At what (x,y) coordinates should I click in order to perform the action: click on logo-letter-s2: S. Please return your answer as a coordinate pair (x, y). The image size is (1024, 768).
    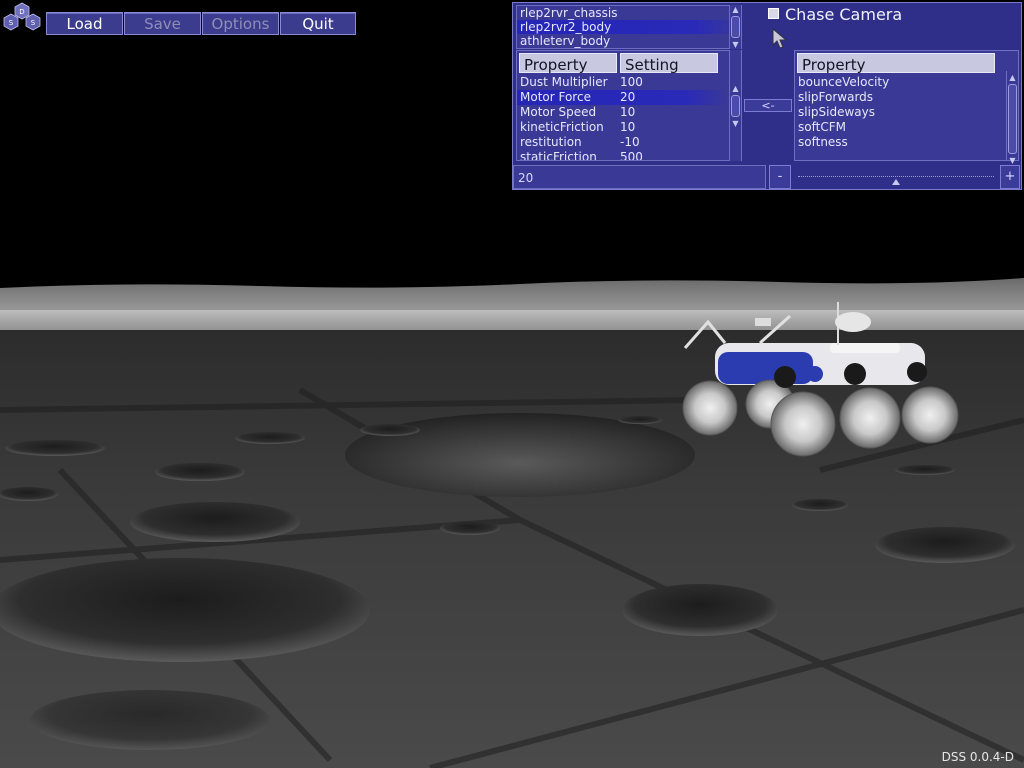
    Looking at the image, I should click on (33, 23).